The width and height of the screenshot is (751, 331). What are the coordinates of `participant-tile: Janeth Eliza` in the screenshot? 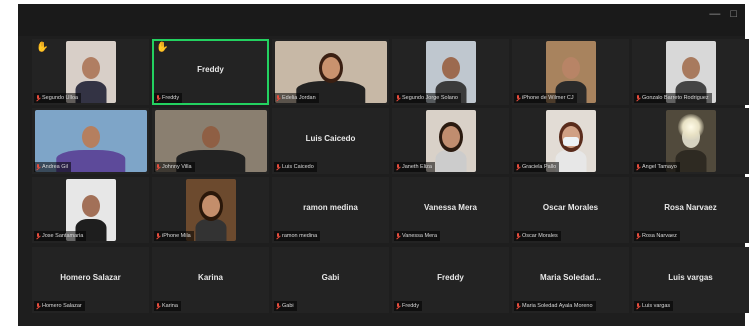 It's located at (450, 141).